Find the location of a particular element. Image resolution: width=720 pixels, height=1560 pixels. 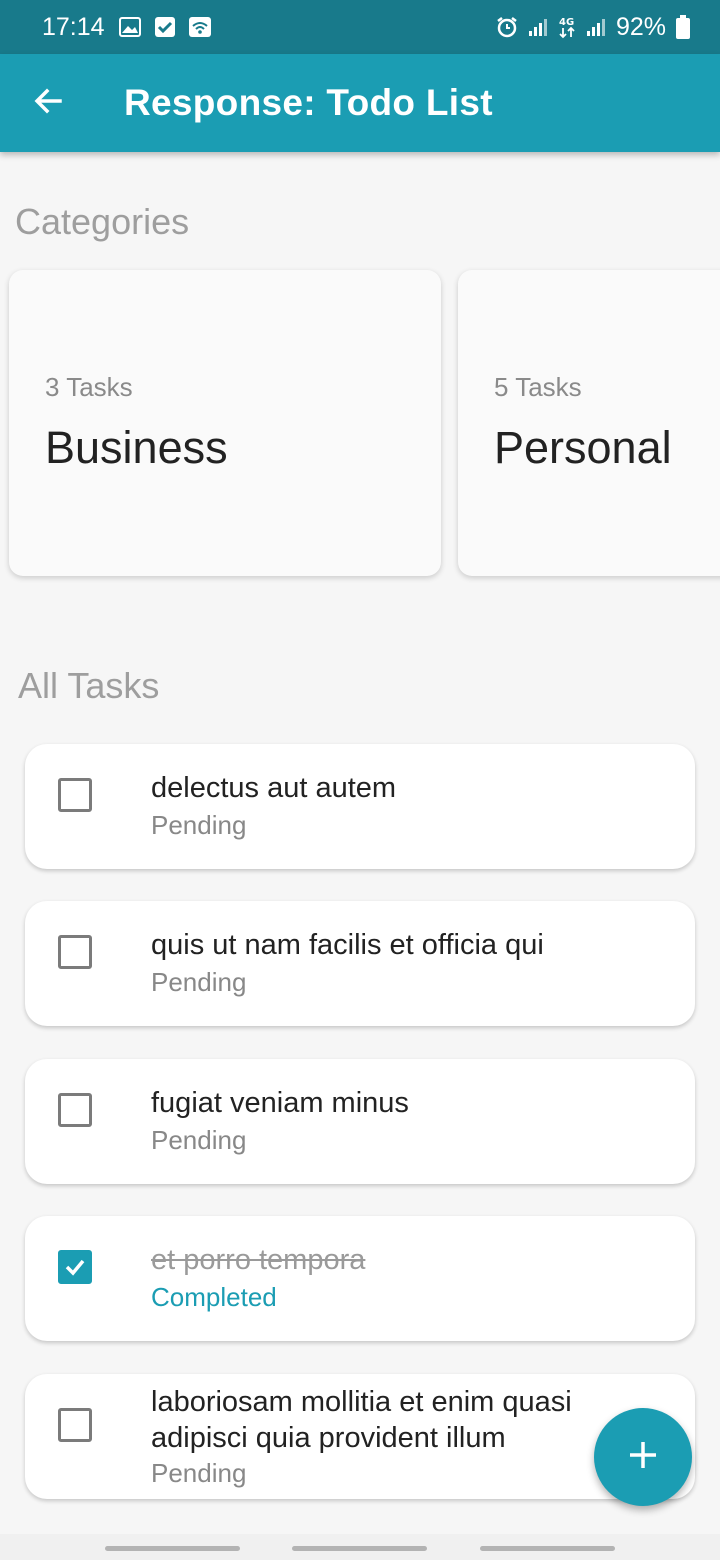

category-name: Personal is located at coordinates (583, 447).